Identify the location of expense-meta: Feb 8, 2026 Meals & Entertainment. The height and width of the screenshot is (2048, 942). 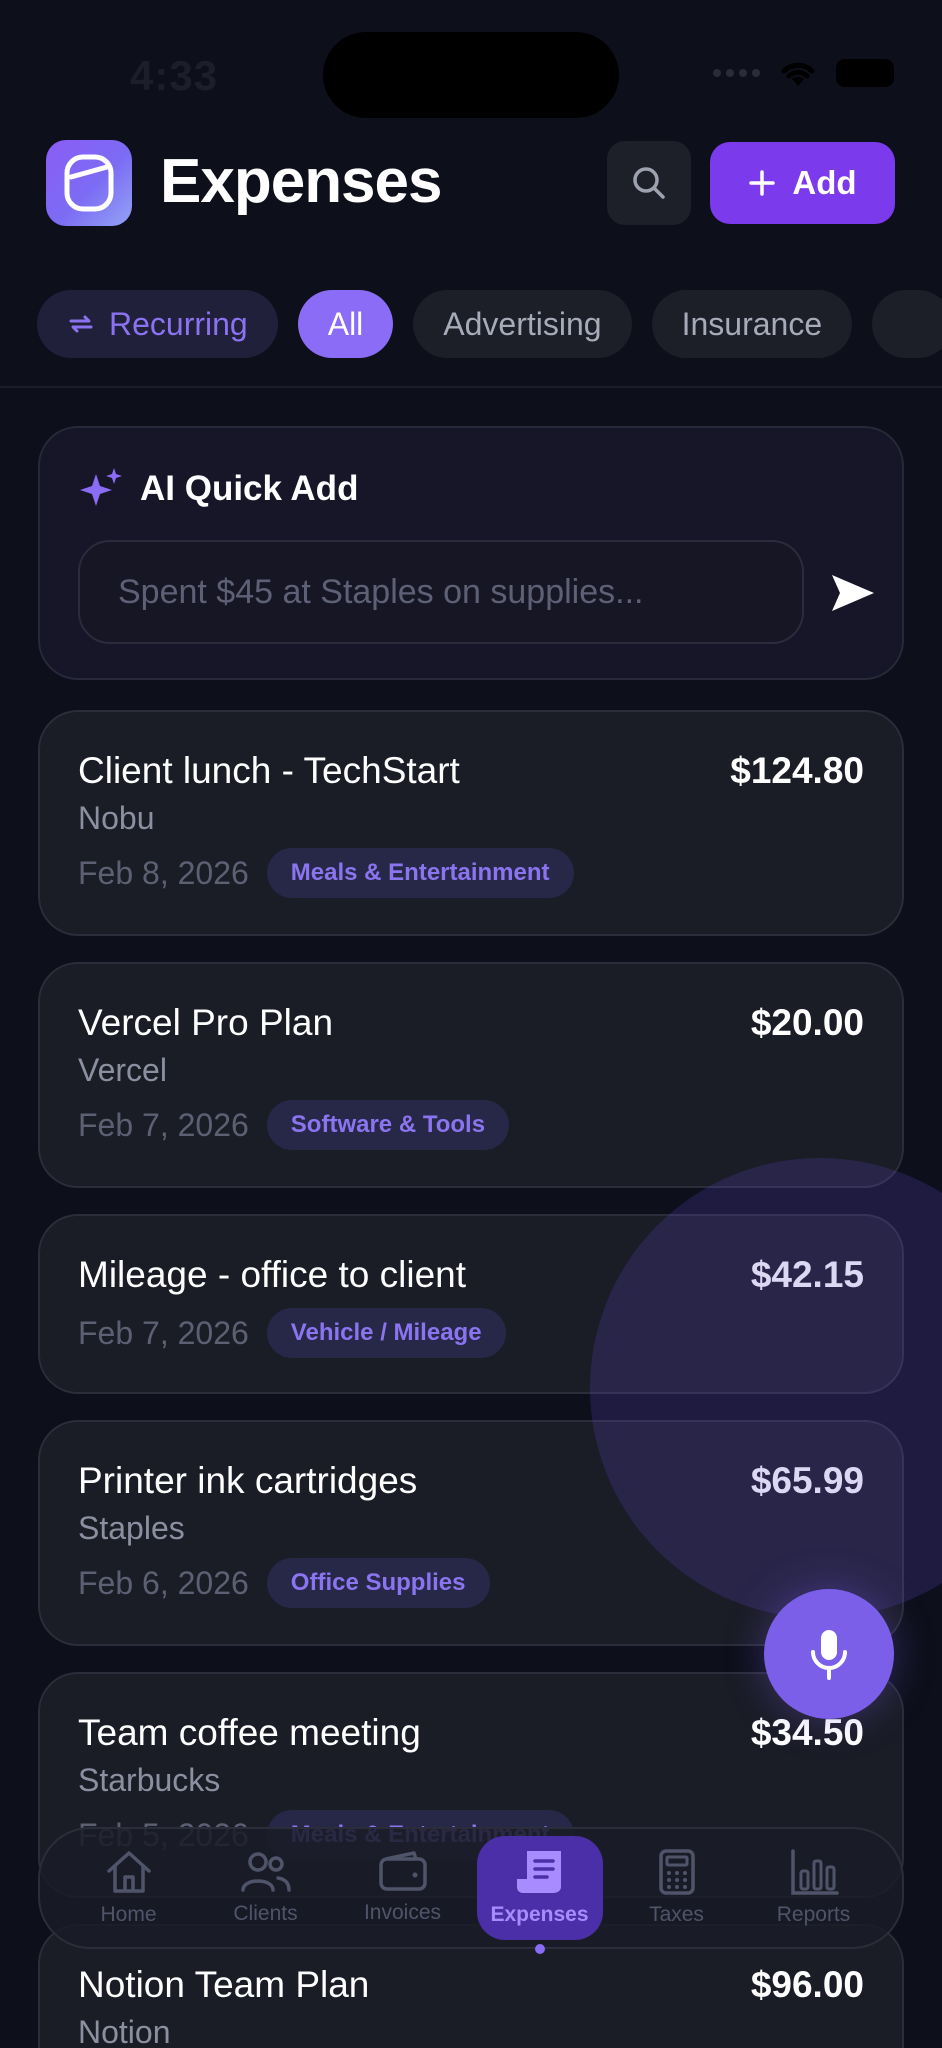
(326, 873).